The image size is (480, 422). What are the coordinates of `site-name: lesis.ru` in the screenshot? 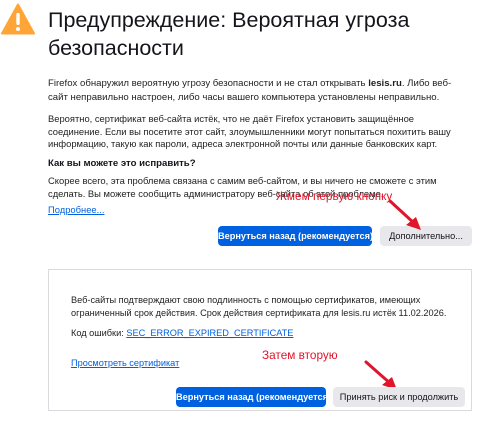 It's located at (385, 83).